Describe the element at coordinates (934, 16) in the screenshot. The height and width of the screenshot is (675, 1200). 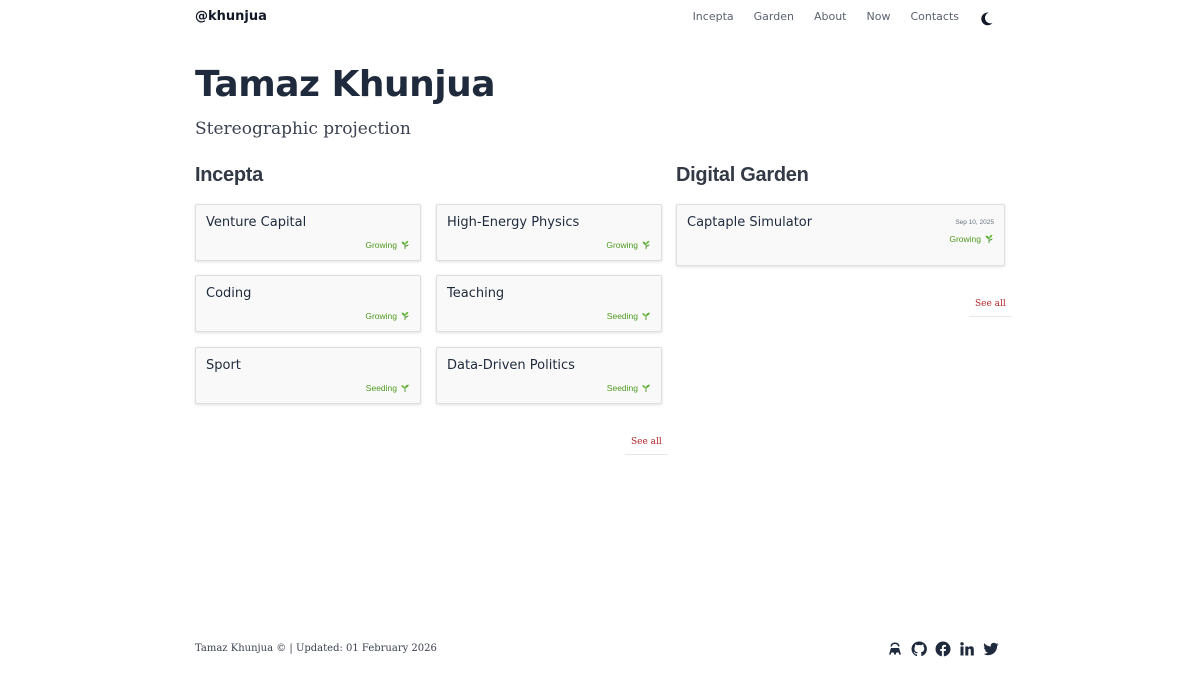
I see `nav-link-contacts: Contacts` at that location.